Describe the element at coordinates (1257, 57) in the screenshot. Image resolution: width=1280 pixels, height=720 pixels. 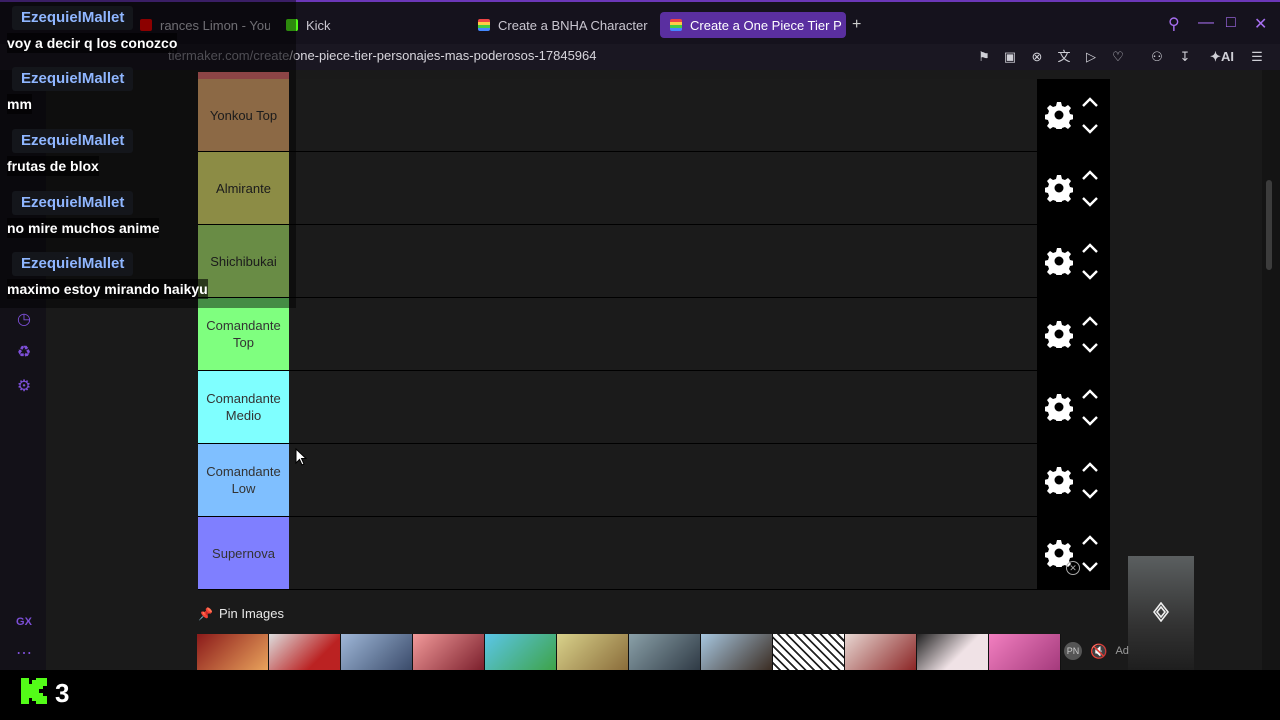
I see `menu-icon: ☰` at that location.